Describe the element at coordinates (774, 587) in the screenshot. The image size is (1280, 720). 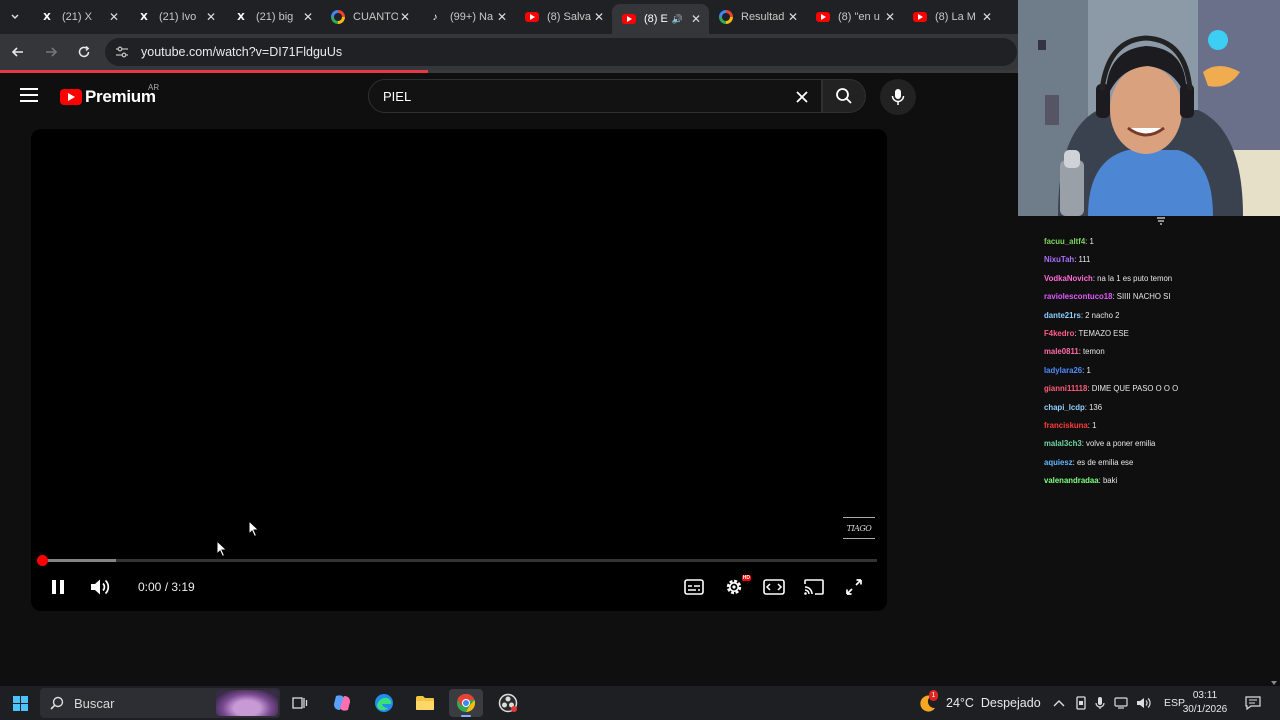
I see `theater-mode-button` at that location.